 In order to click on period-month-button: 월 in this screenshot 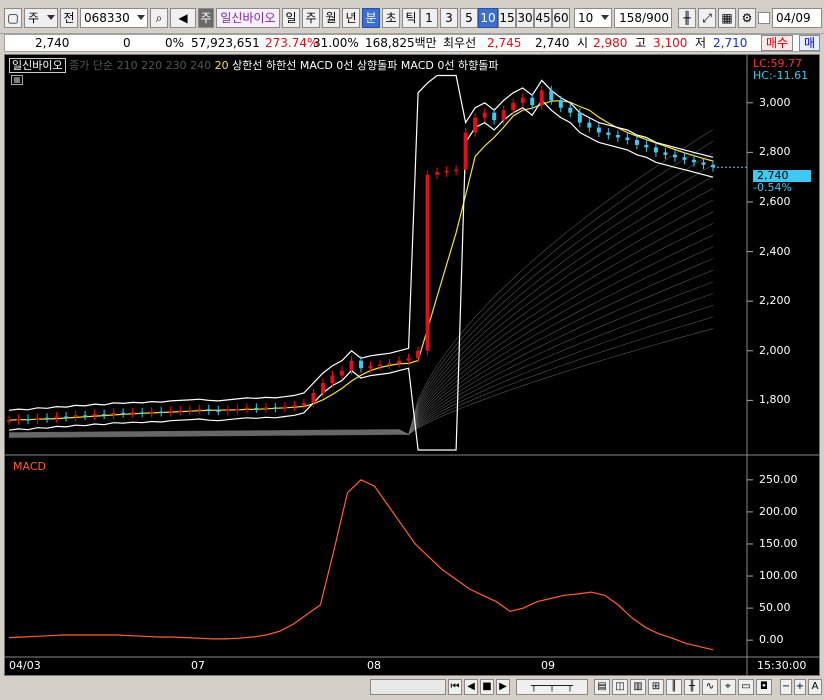, I will do `click(331, 18)`.